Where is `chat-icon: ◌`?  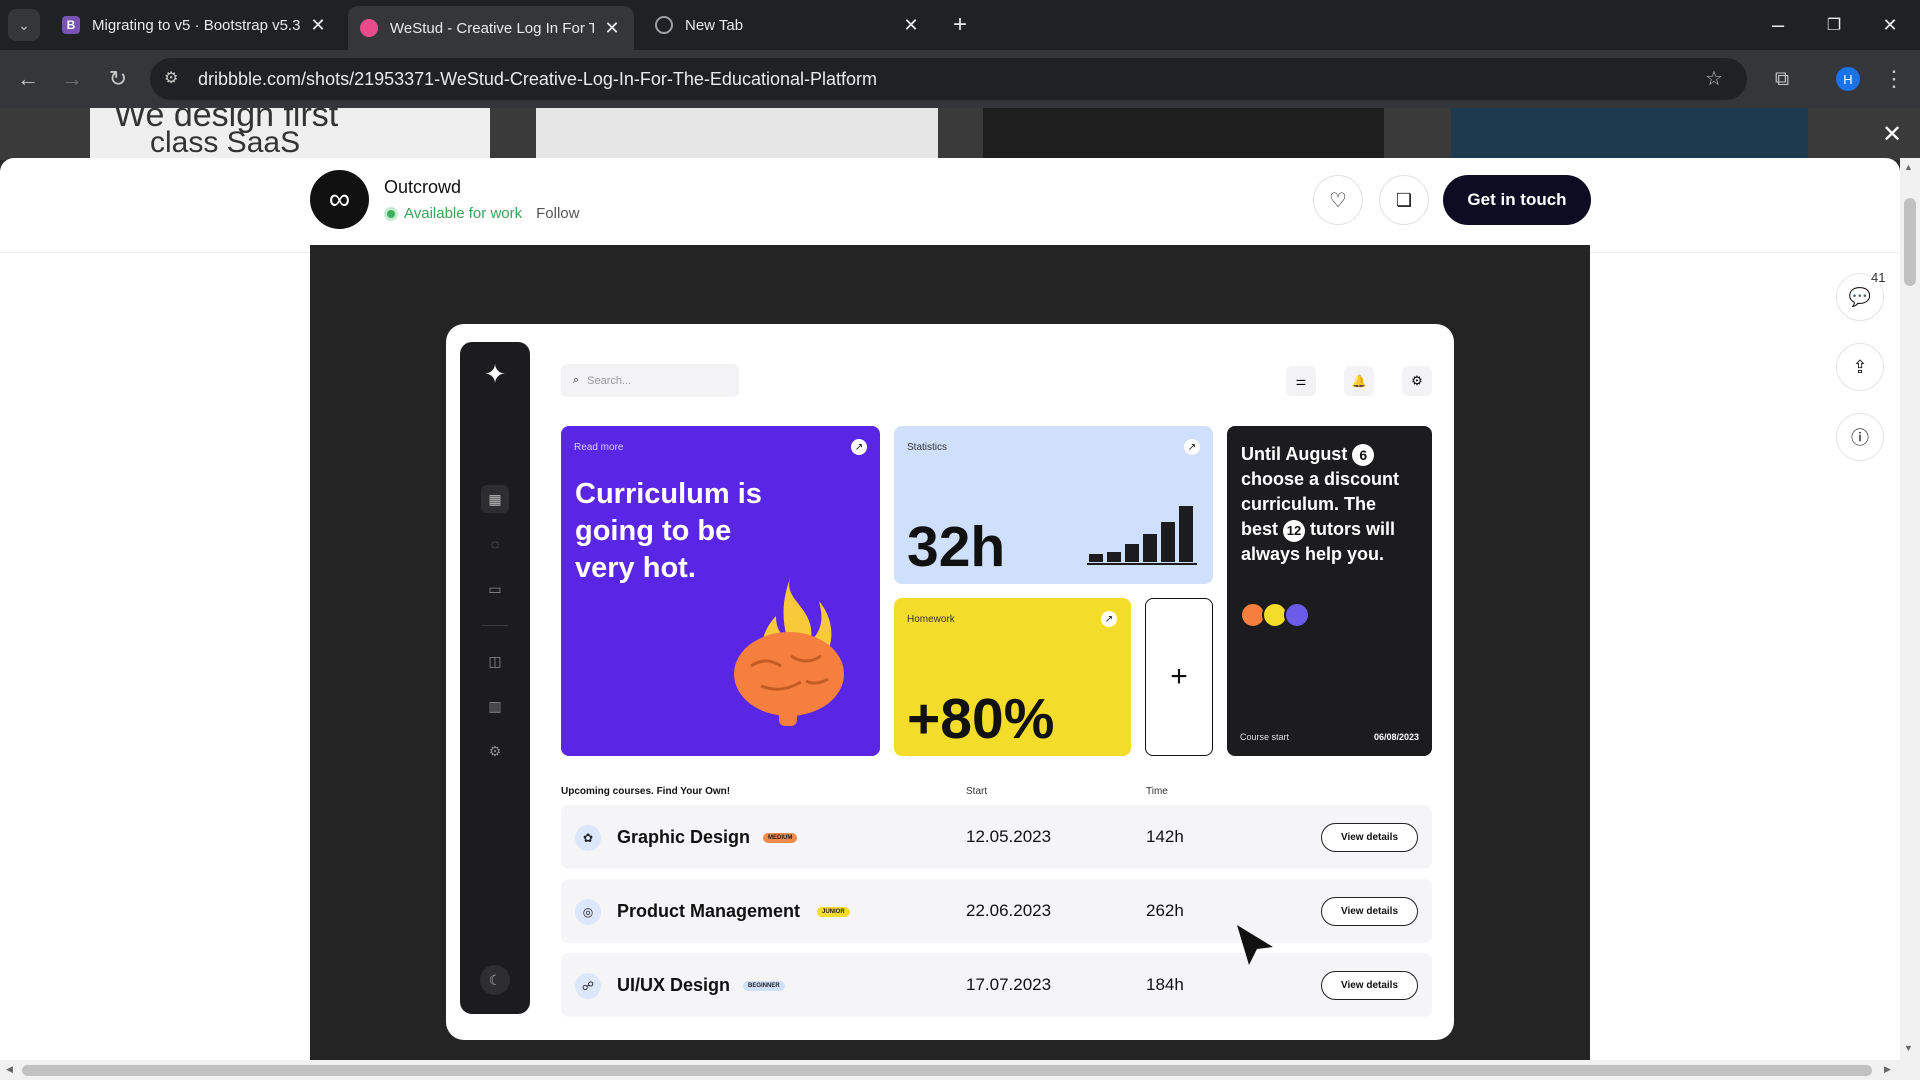 chat-icon: ◌ is located at coordinates (495, 544).